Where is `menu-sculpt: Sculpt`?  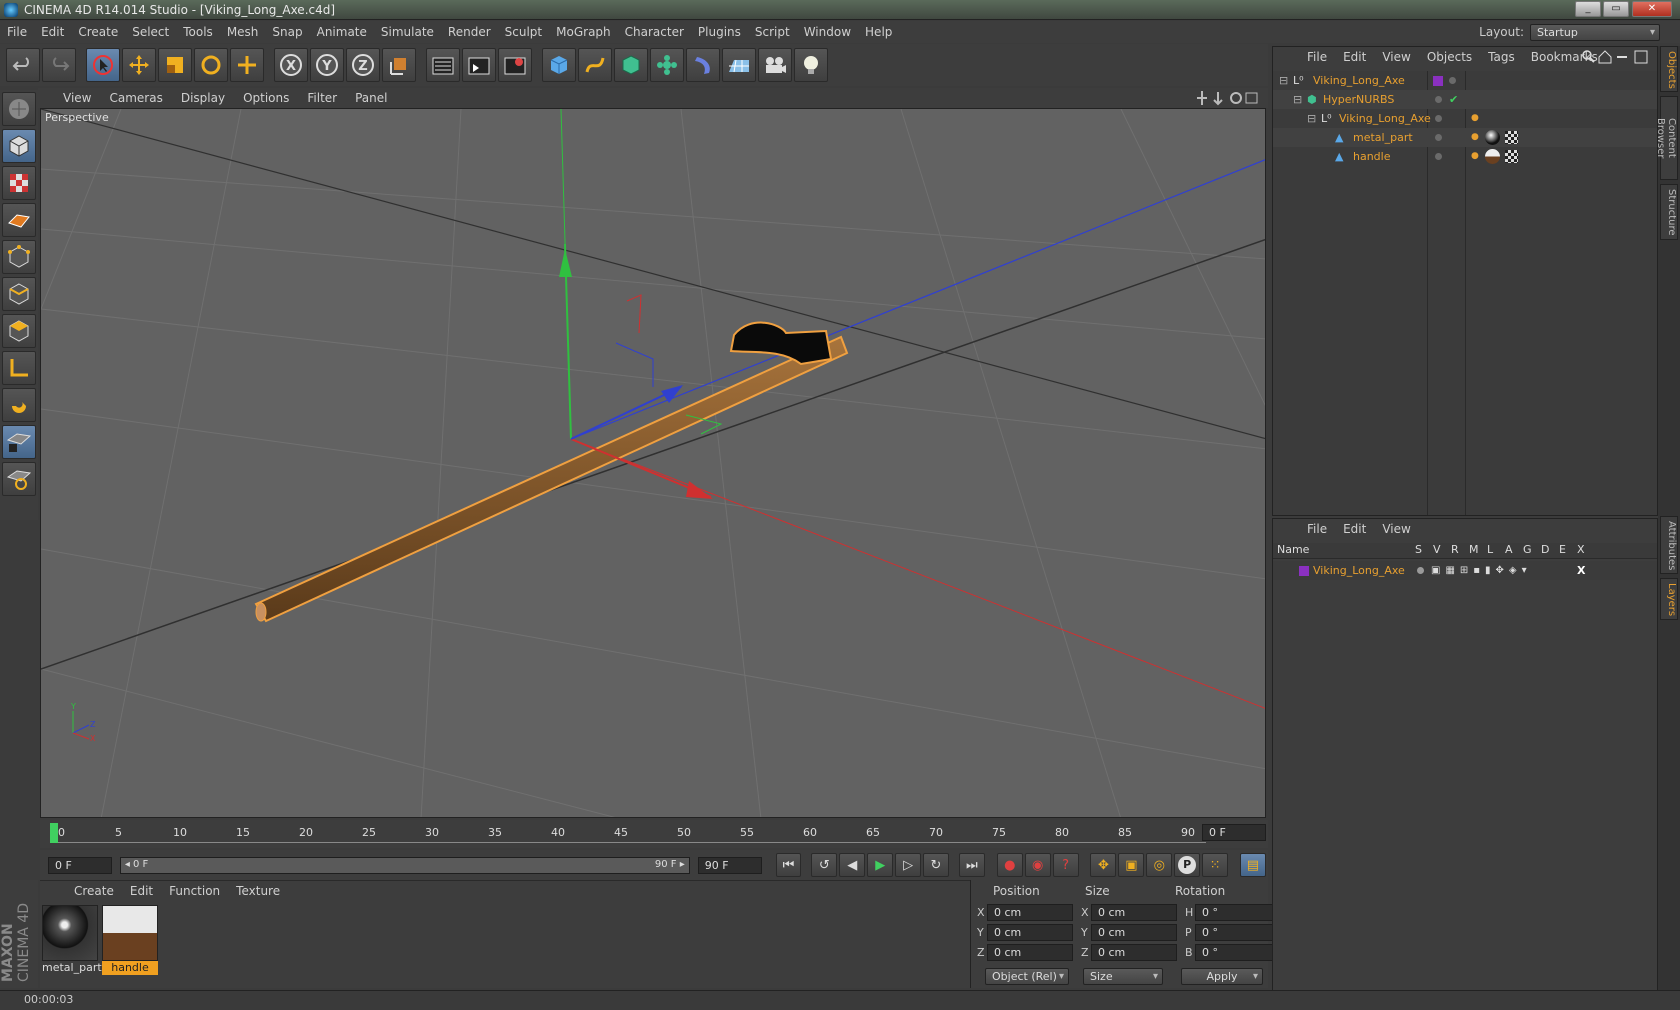
menu-sculpt: Sculpt is located at coordinates (523, 32).